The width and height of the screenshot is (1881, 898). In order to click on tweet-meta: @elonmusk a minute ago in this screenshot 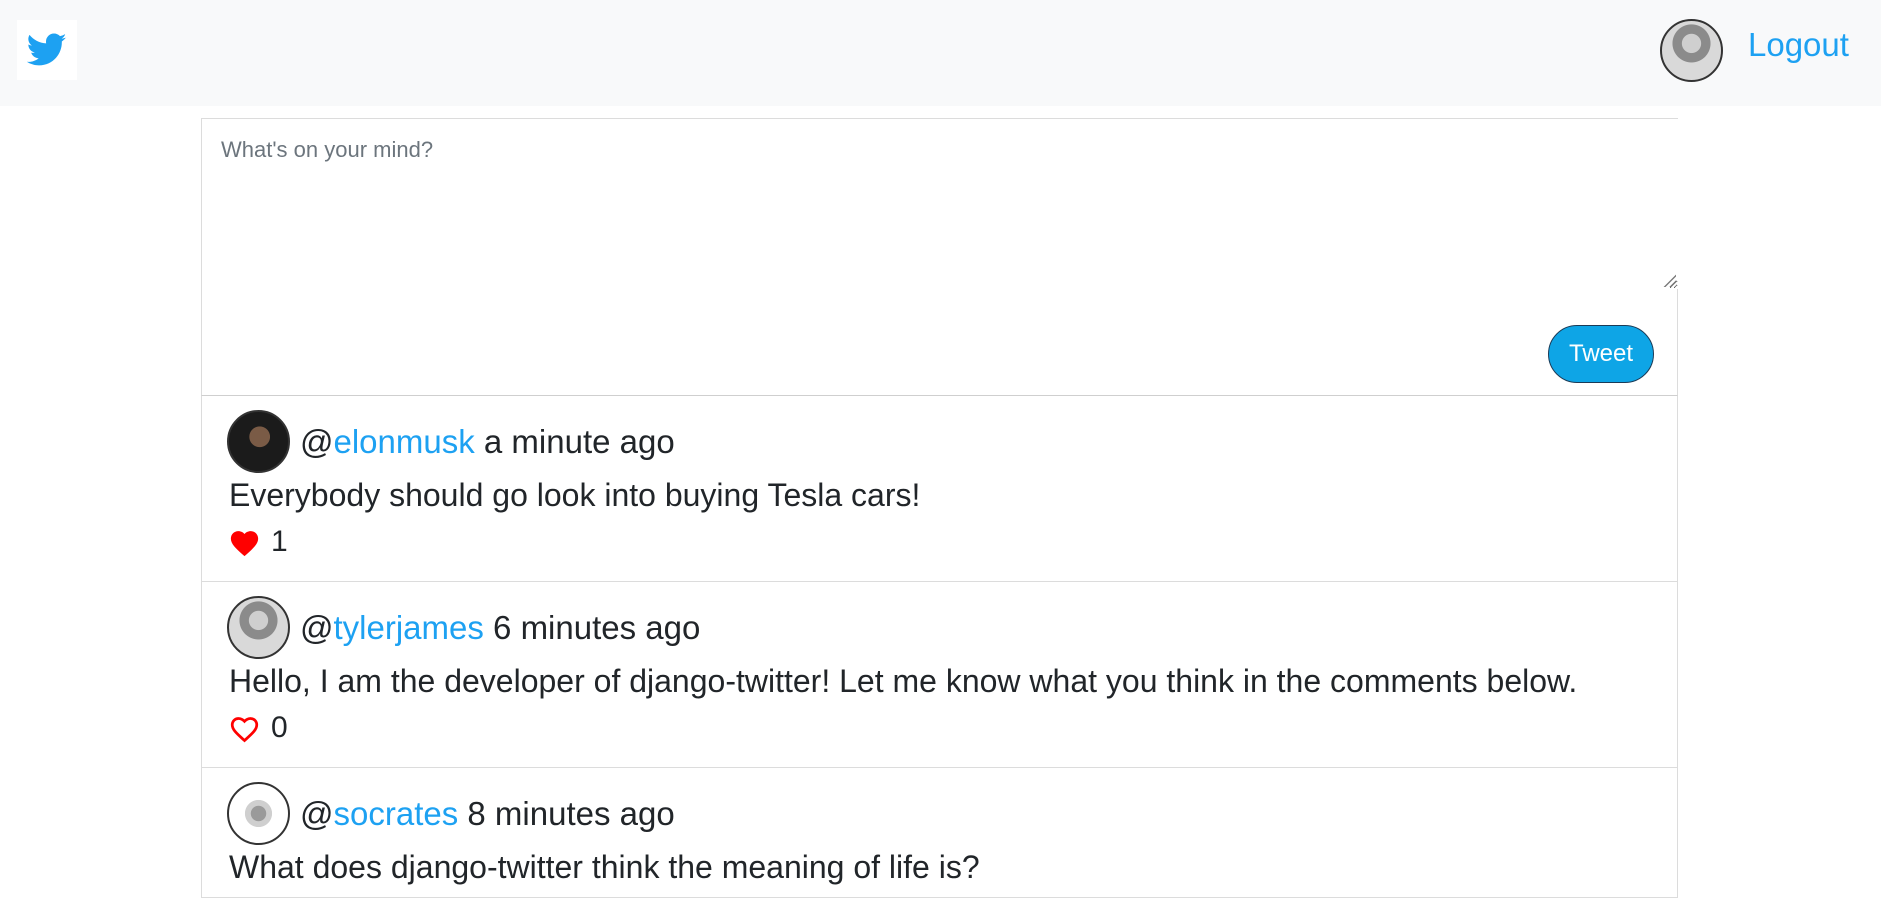, I will do `click(487, 442)`.